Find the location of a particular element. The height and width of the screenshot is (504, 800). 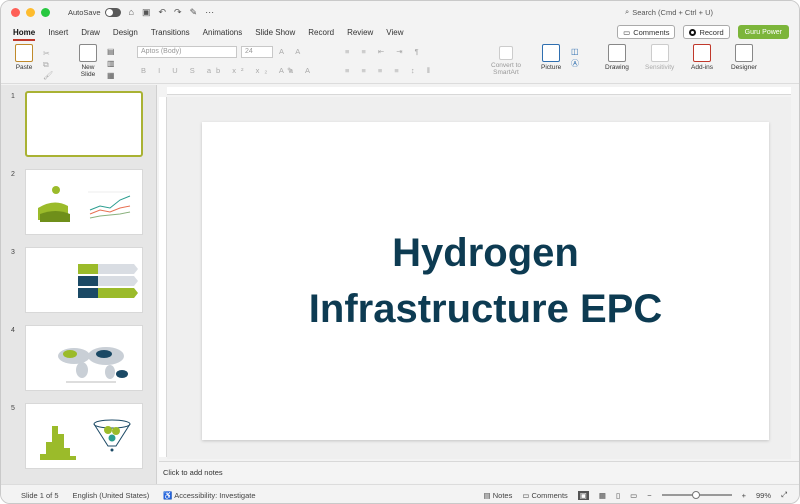

search-box: ⌕ Search (Cmd + Ctrl + U) is located at coordinates (669, 12).